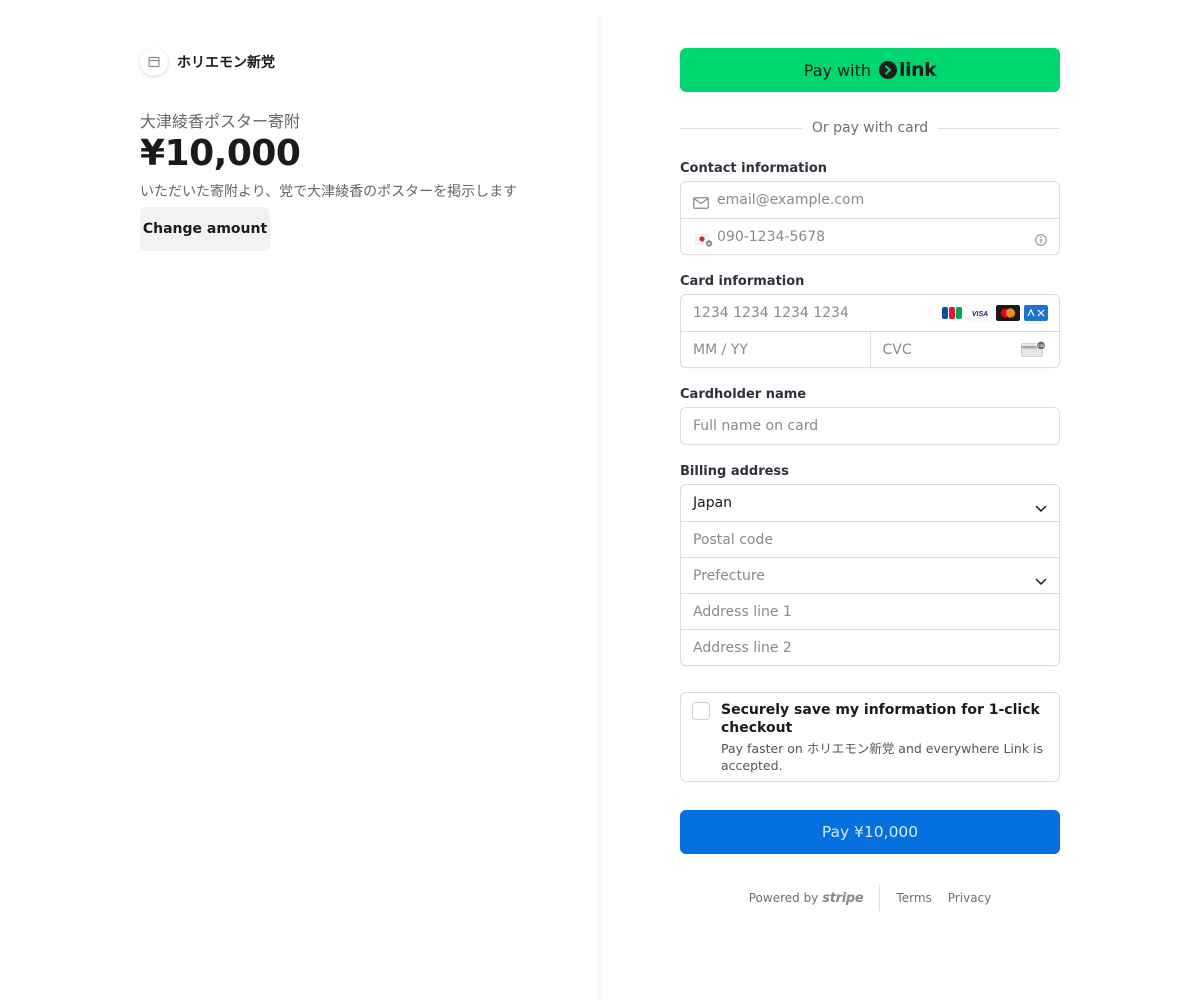  What do you see at coordinates (754, 168) in the screenshot?
I see `contact-information-label: Contact information` at bounding box center [754, 168].